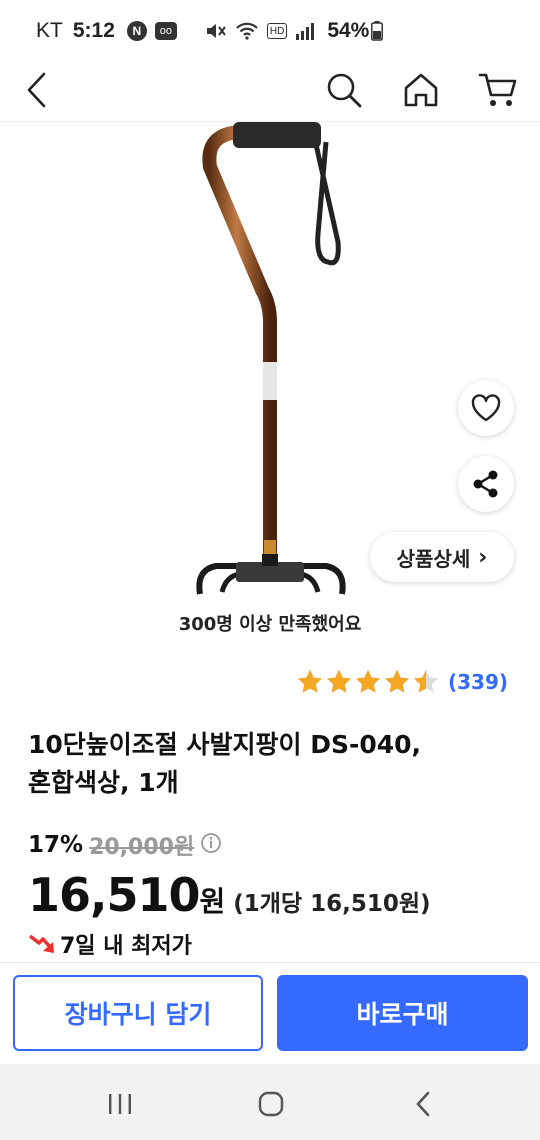 This screenshot has width=540, height=1140. I want to click on product-detail-button: 상품상세 ›, so click(442, 557).